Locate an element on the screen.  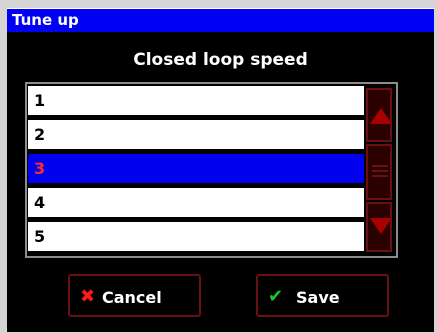
grip-lines-icon is located at coordinates (380, 172).